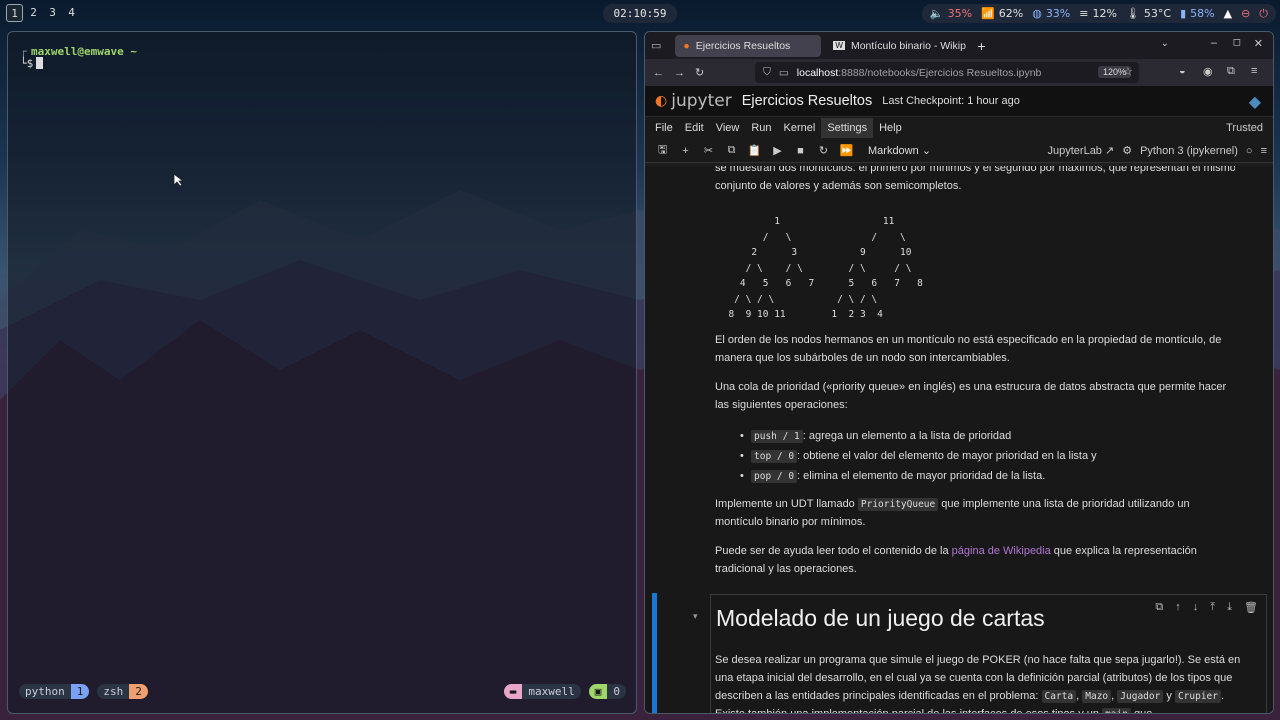  What do you see at coordinates (899, 150) in the screenshot?
I see `cell-type-select: Markdown ⌄` at bounding box center [899, 150].